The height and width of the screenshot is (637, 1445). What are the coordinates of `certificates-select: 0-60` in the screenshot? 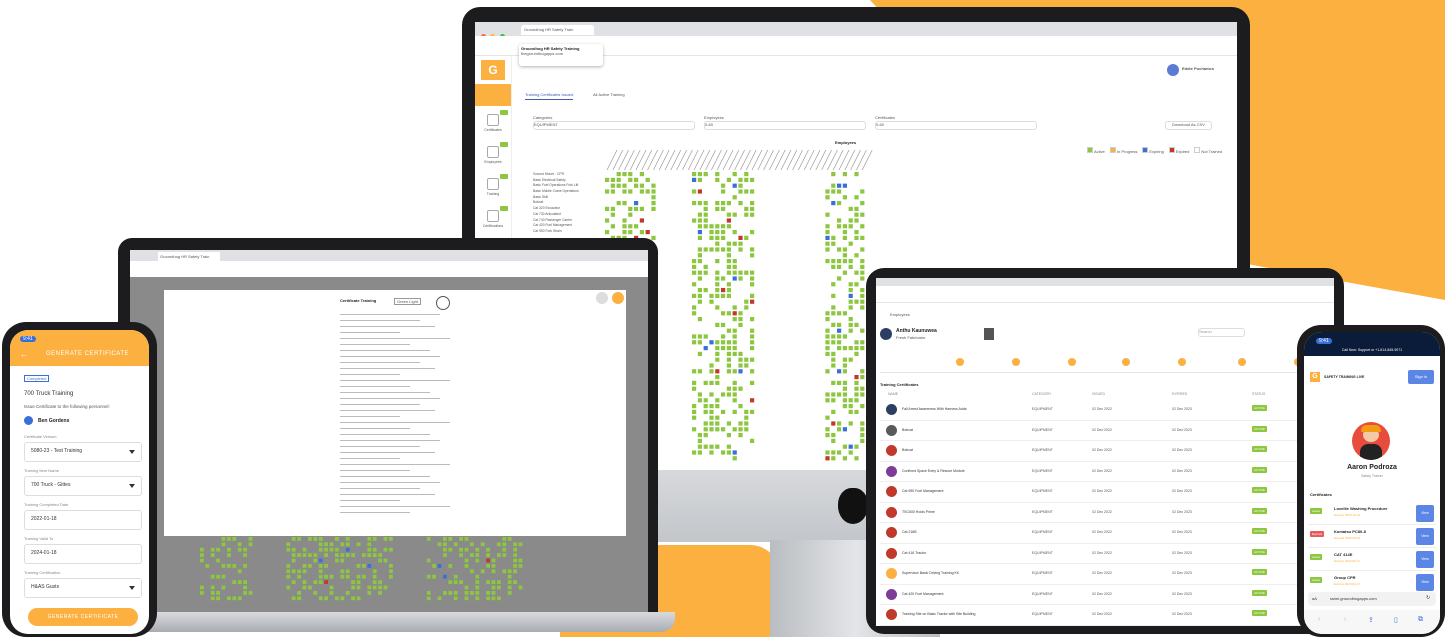 It's located at (956, 125).